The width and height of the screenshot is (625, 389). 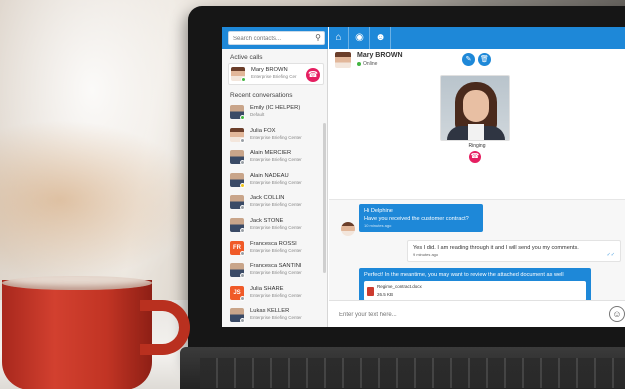 What do you see at coordinates (276, 266) in the screenshot?
I see `contact-name: Francesca SANTINI` at bounding box center [276, 266].